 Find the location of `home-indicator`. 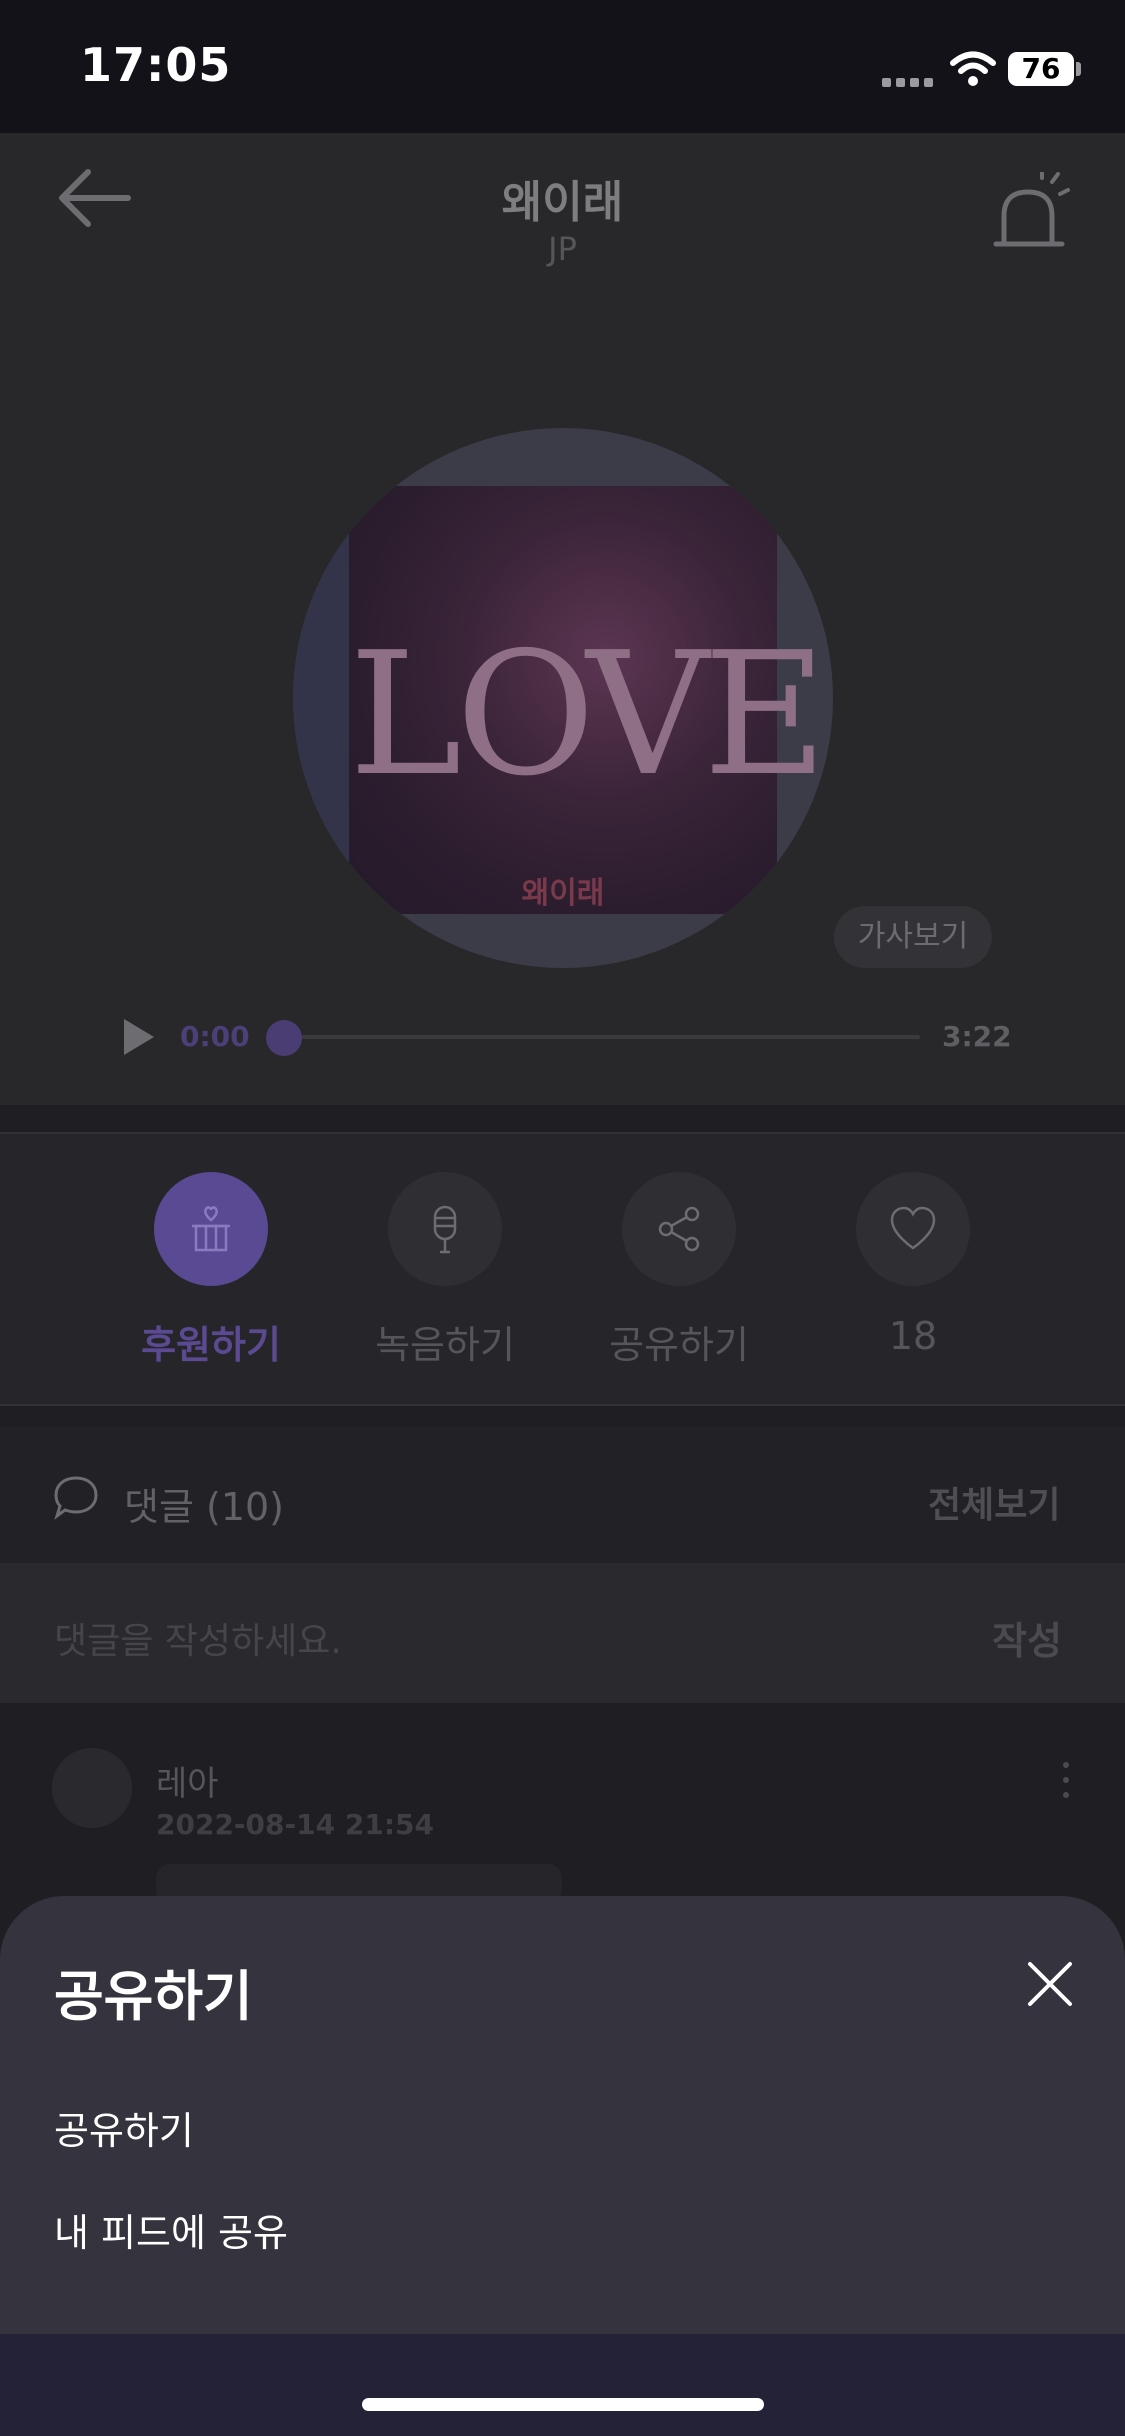

home-indicator is located at coordinates (563, 2404).